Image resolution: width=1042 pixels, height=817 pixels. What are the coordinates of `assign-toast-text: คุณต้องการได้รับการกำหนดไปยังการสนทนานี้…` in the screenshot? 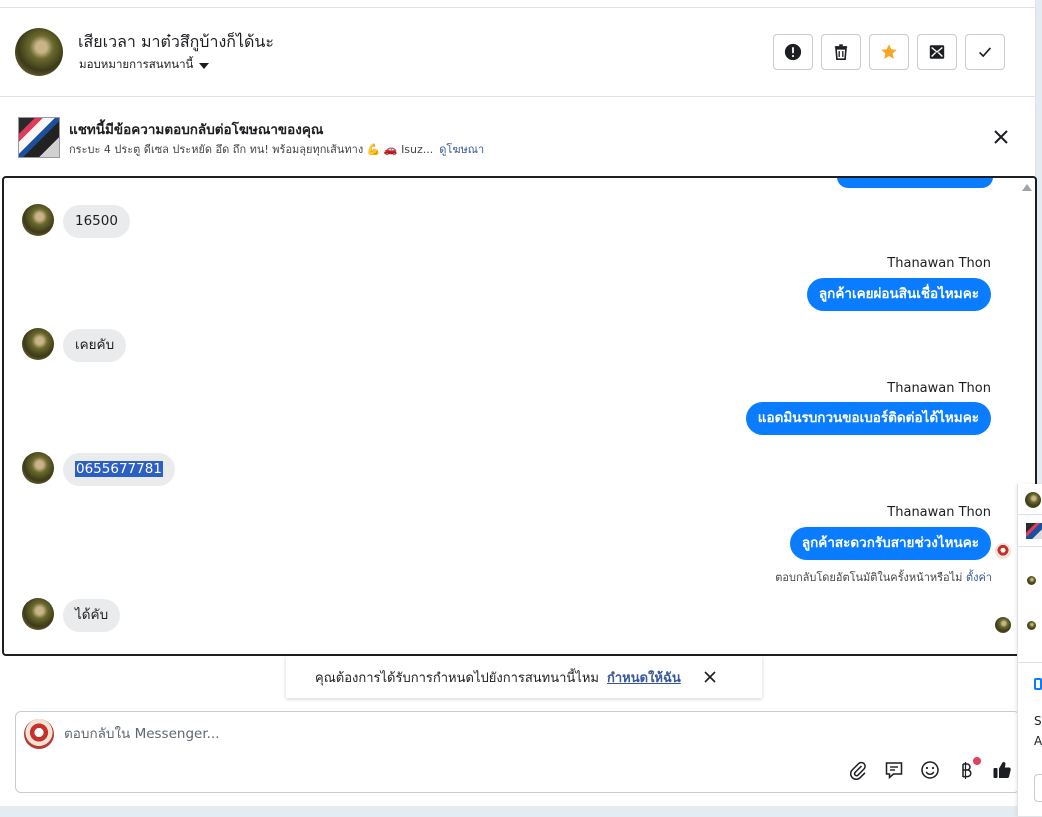 It's located at (457, 678).